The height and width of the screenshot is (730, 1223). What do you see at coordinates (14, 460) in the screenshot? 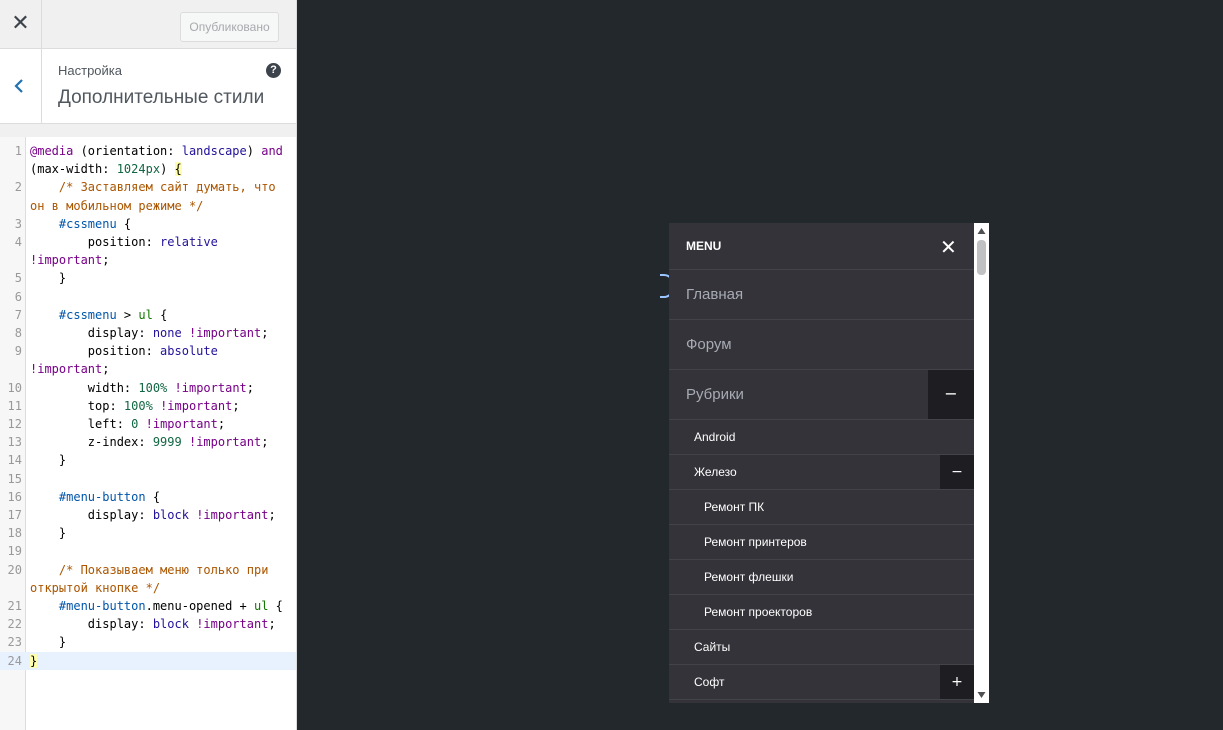
I see `line-number: 14` at bounding box center [14, 460].